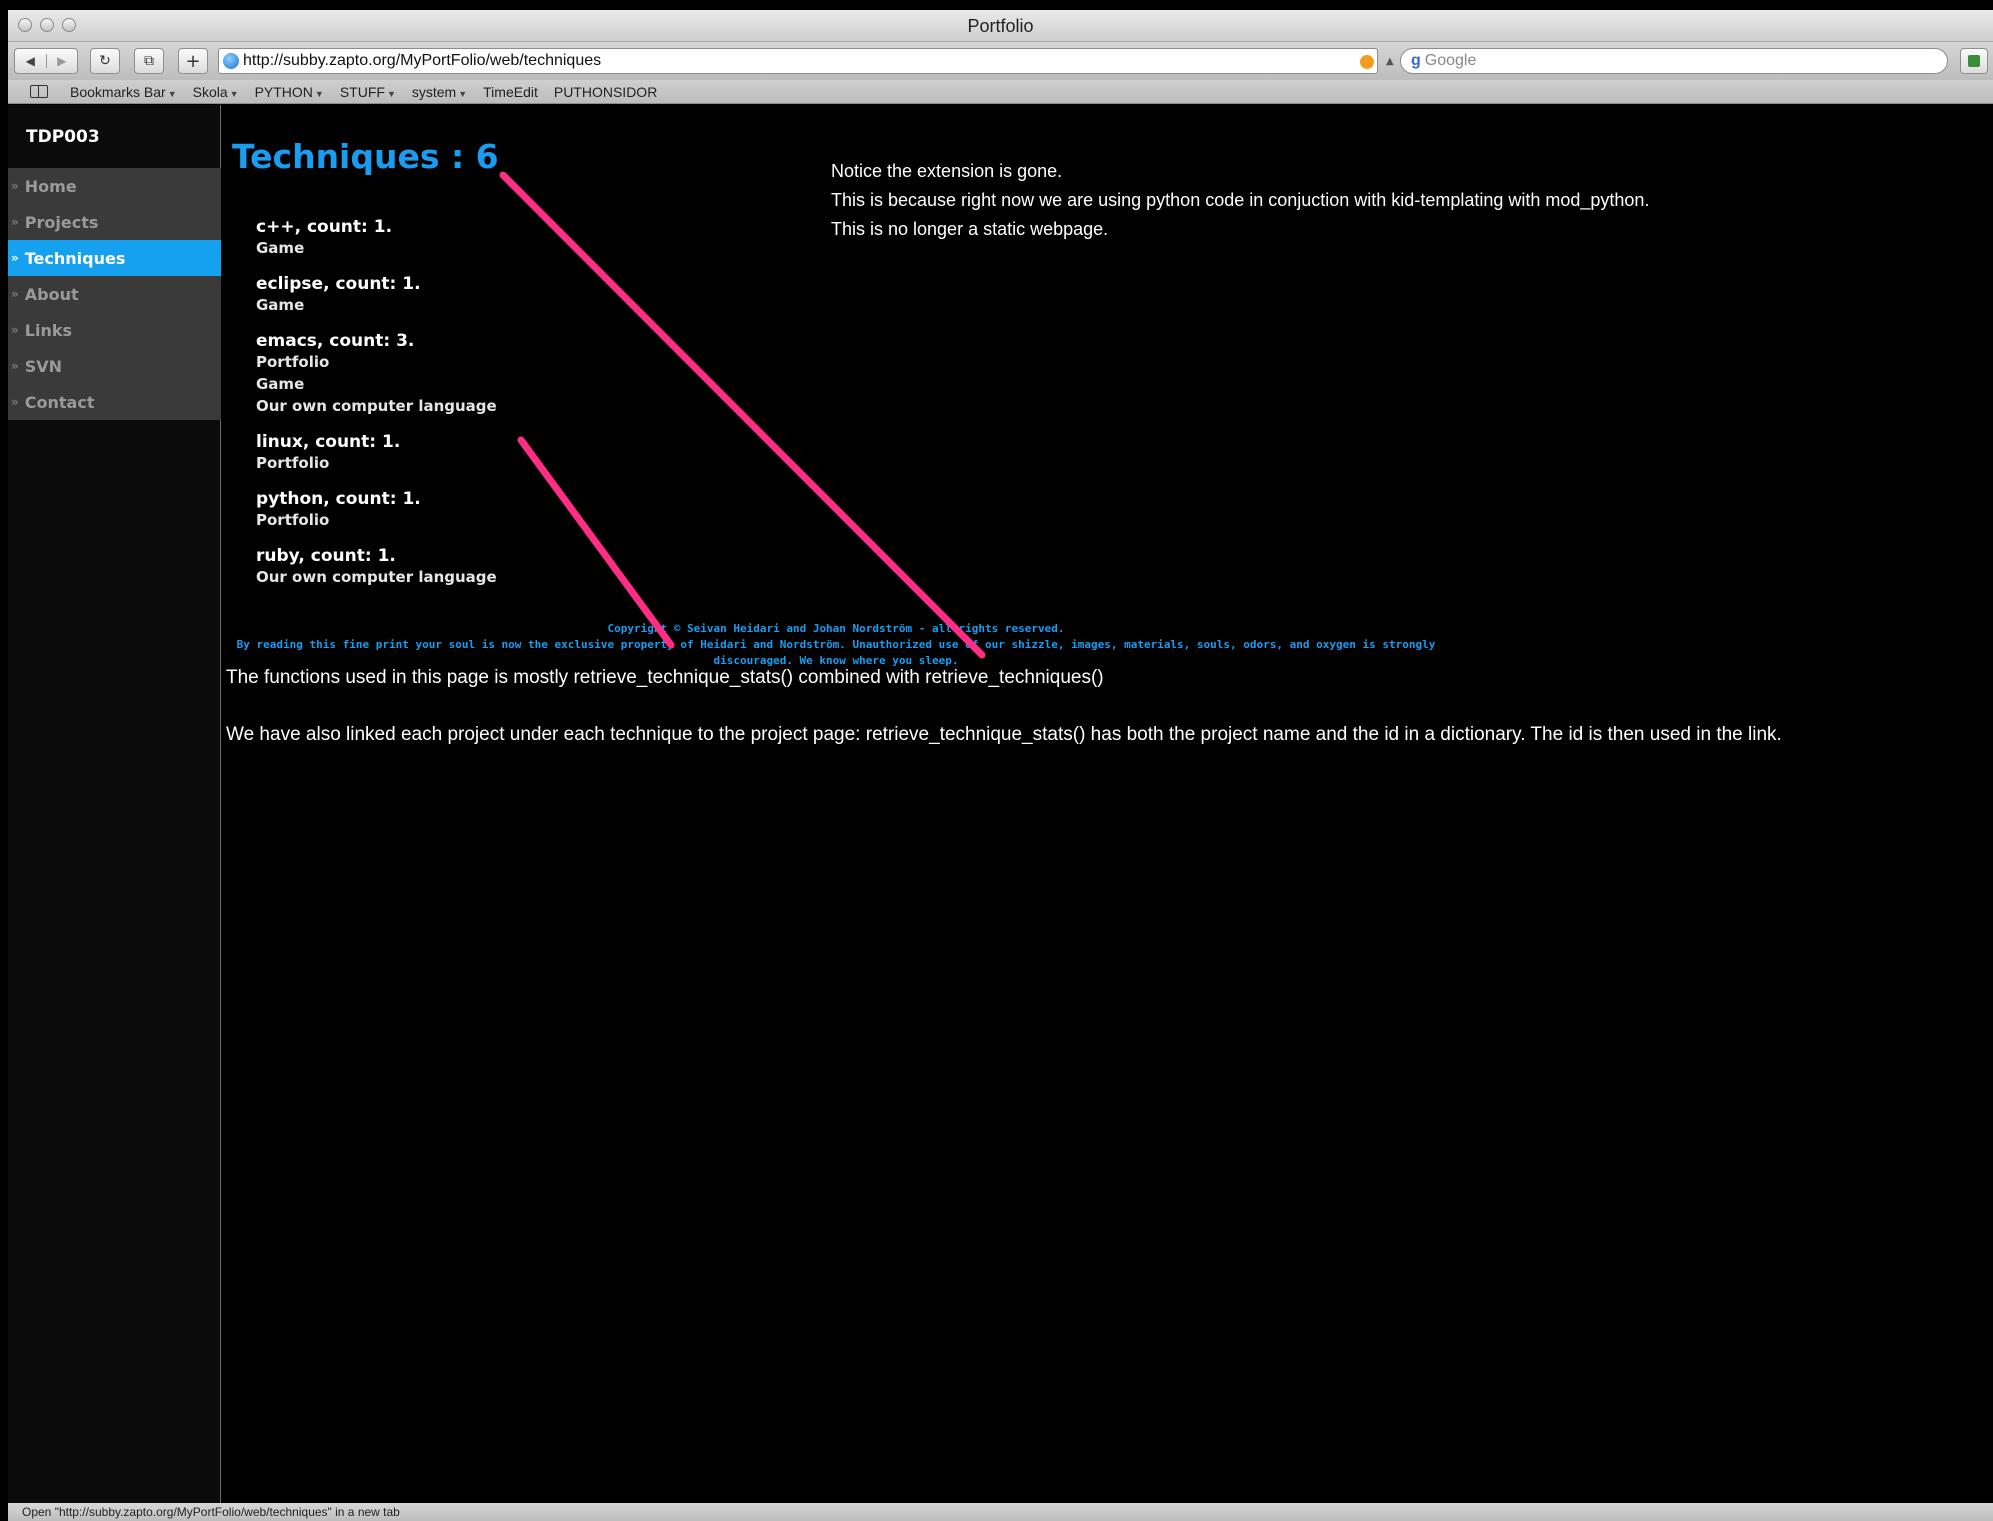 The width and height of the screenshot is (1993, 1521). I want to click on extension-button, so click(1974, 61).